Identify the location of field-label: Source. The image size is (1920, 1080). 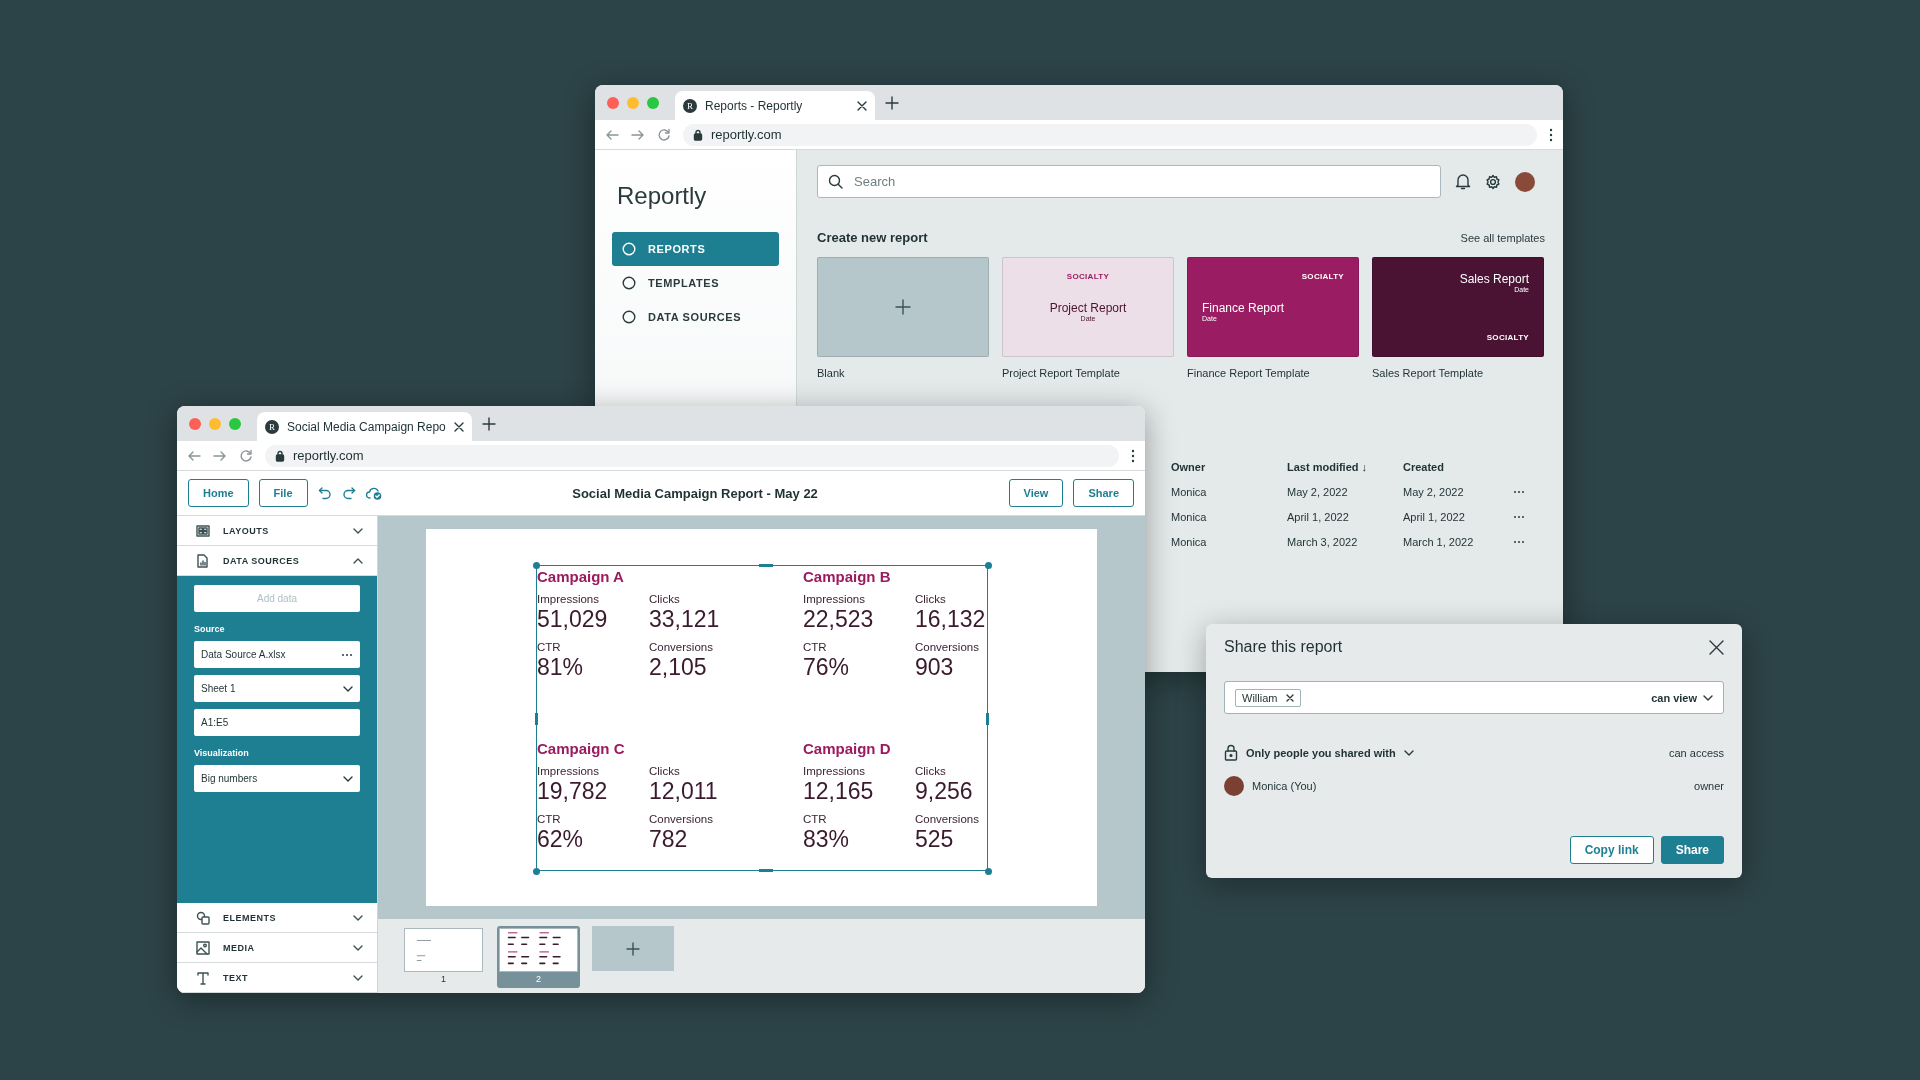
(210, 629).